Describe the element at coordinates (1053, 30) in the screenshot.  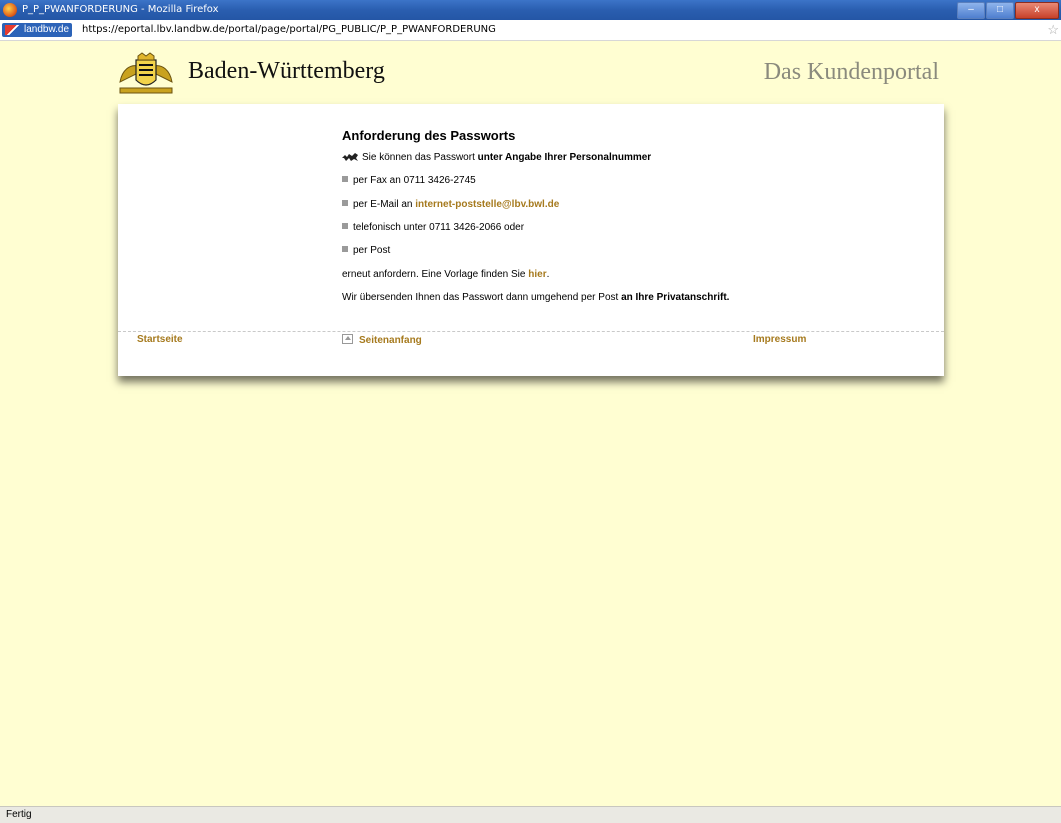
I see `star-icon: ☆` at that location.